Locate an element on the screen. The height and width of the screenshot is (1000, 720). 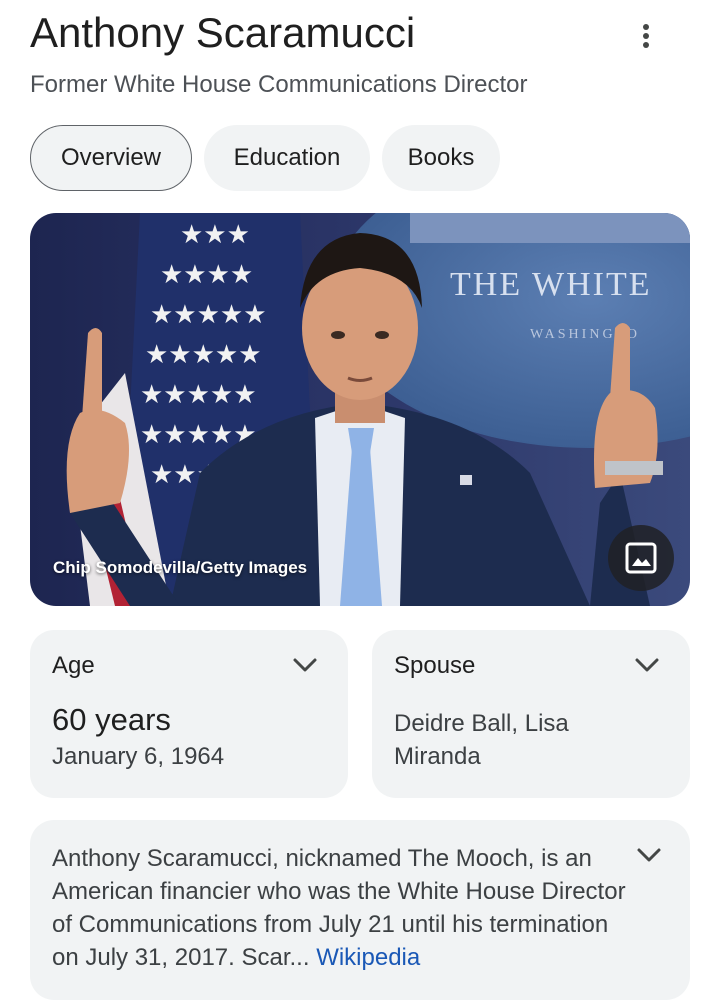
background-sign-text: THE WHITE is located at coordinates (550, 284).